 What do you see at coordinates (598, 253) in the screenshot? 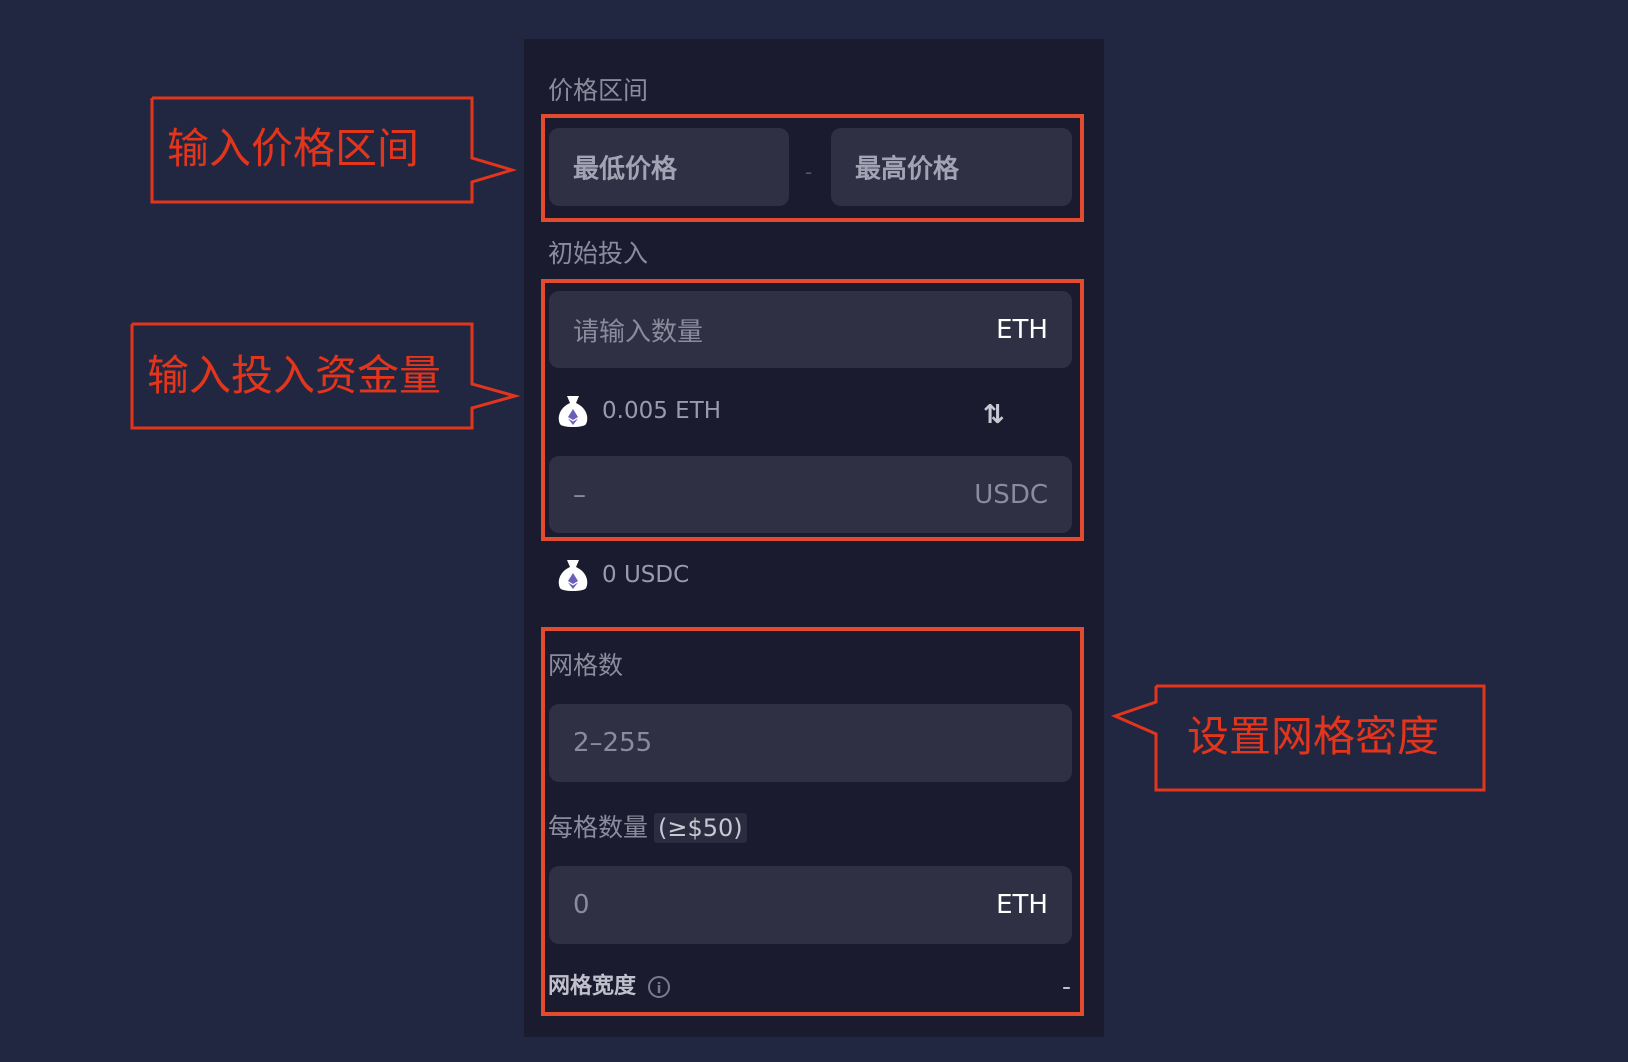
I see `initial-investment-label: 初始投入` at bounding box center [598, 253].